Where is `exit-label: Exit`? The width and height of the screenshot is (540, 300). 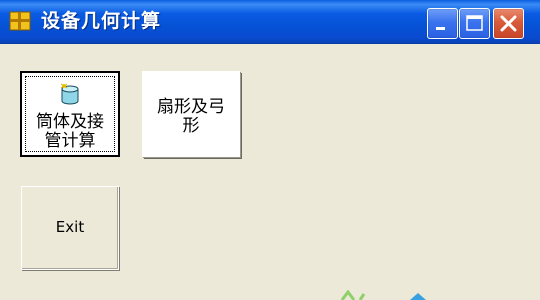
exit-label: Exit is located at coordinates (70, 227).